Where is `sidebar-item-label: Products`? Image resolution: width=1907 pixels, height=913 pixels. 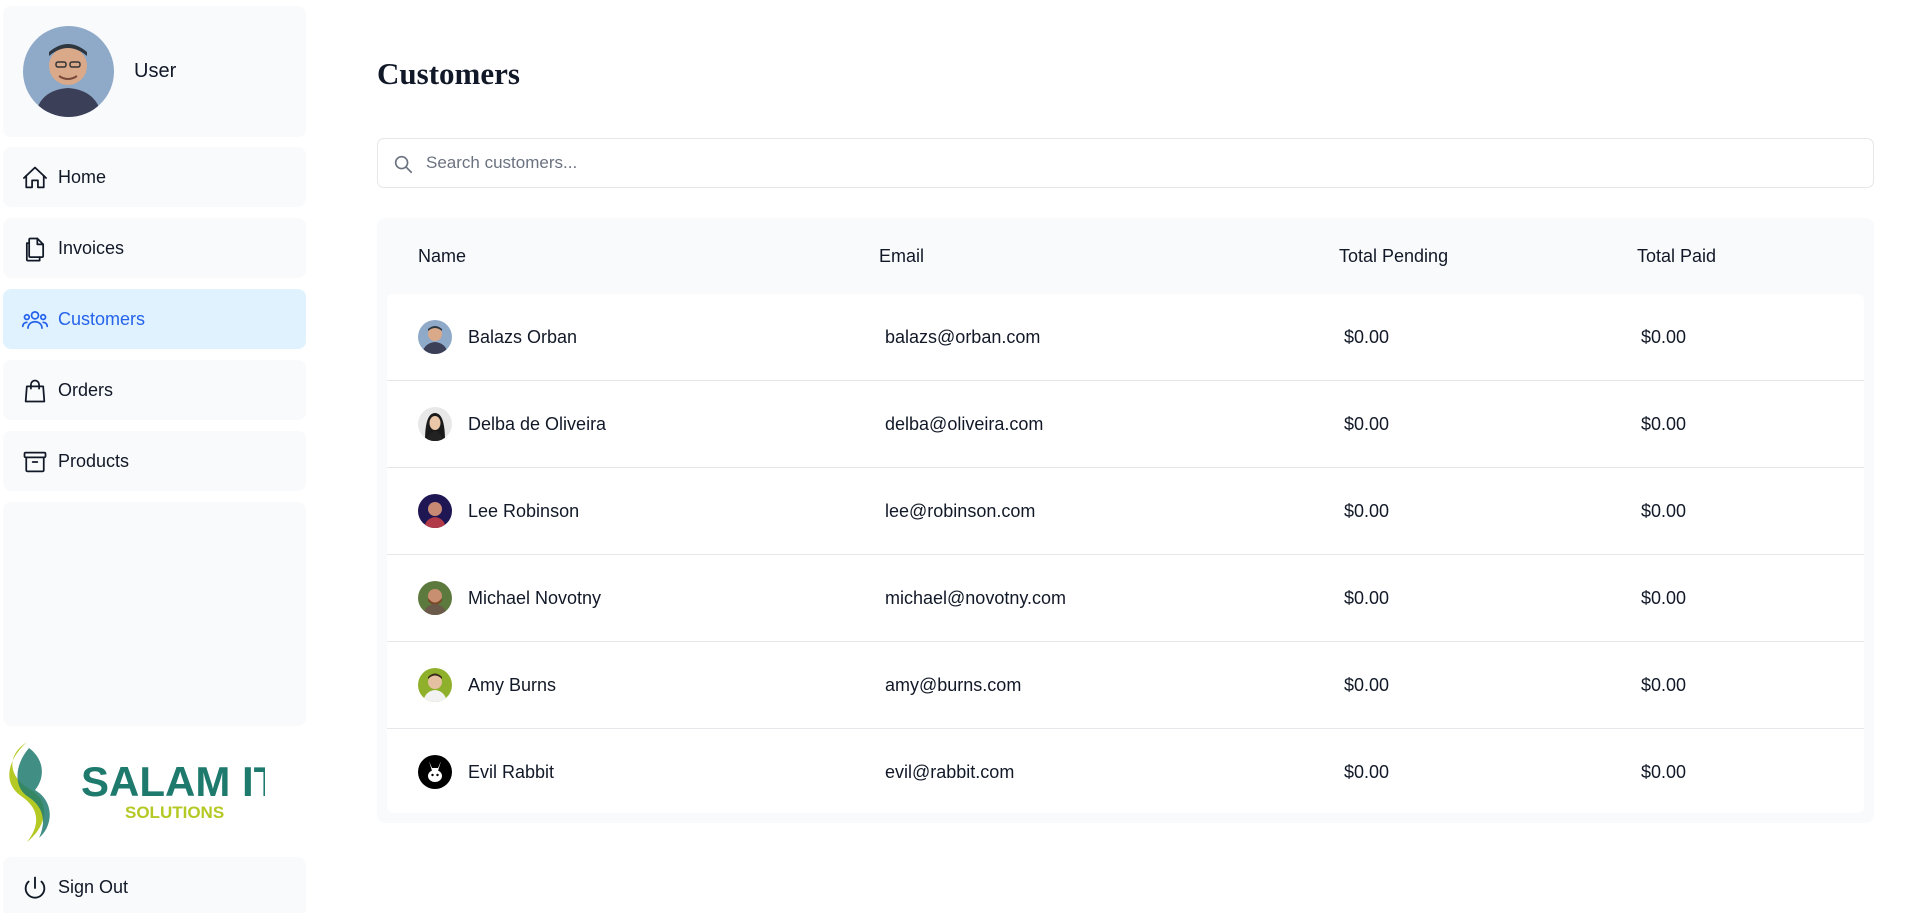
sidebar-item-label: Products is located at coordinates (94, 461).